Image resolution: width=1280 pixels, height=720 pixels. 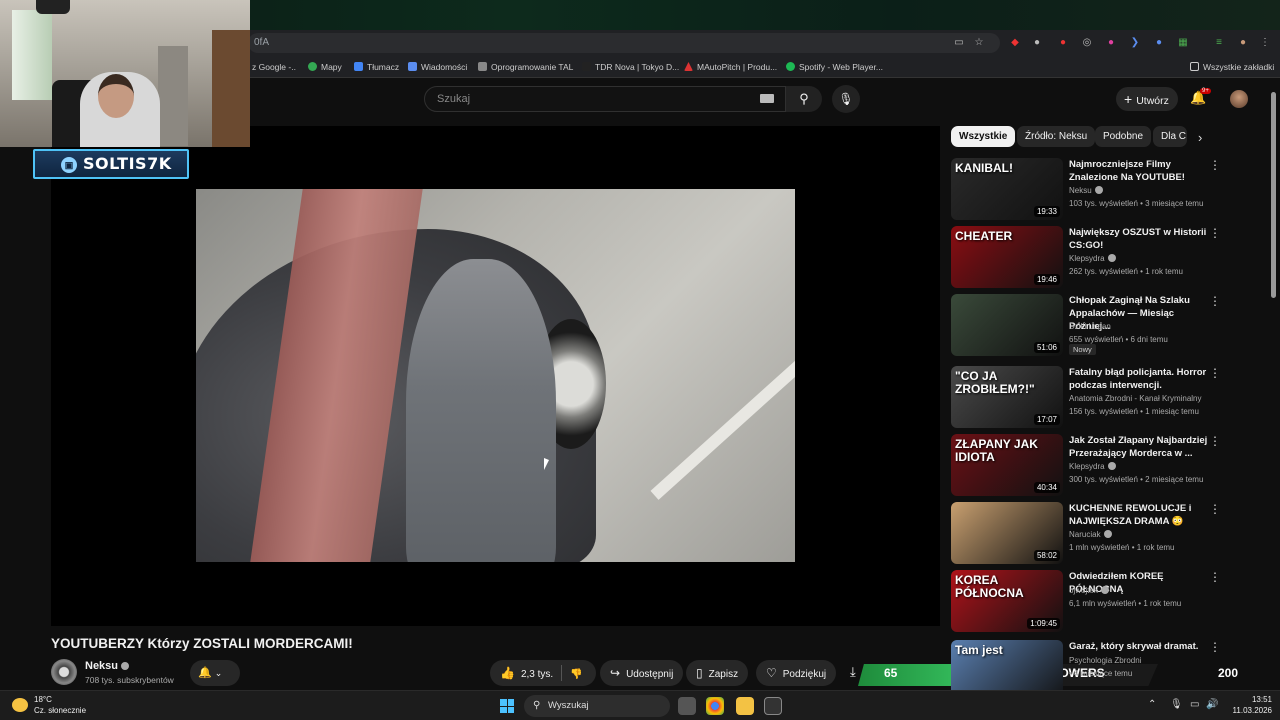 What do you see at coordinates (1147, 99) in the screenshot?
I see `create-button: + Utwórz` at bounding box center [1147, 99].